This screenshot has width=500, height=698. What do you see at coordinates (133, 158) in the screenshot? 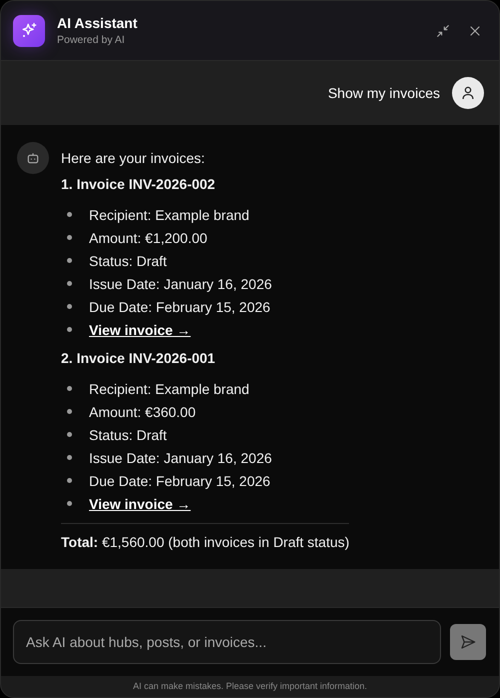
I see `message-text: Here are your invoices:` at bounding box center [133, 158].